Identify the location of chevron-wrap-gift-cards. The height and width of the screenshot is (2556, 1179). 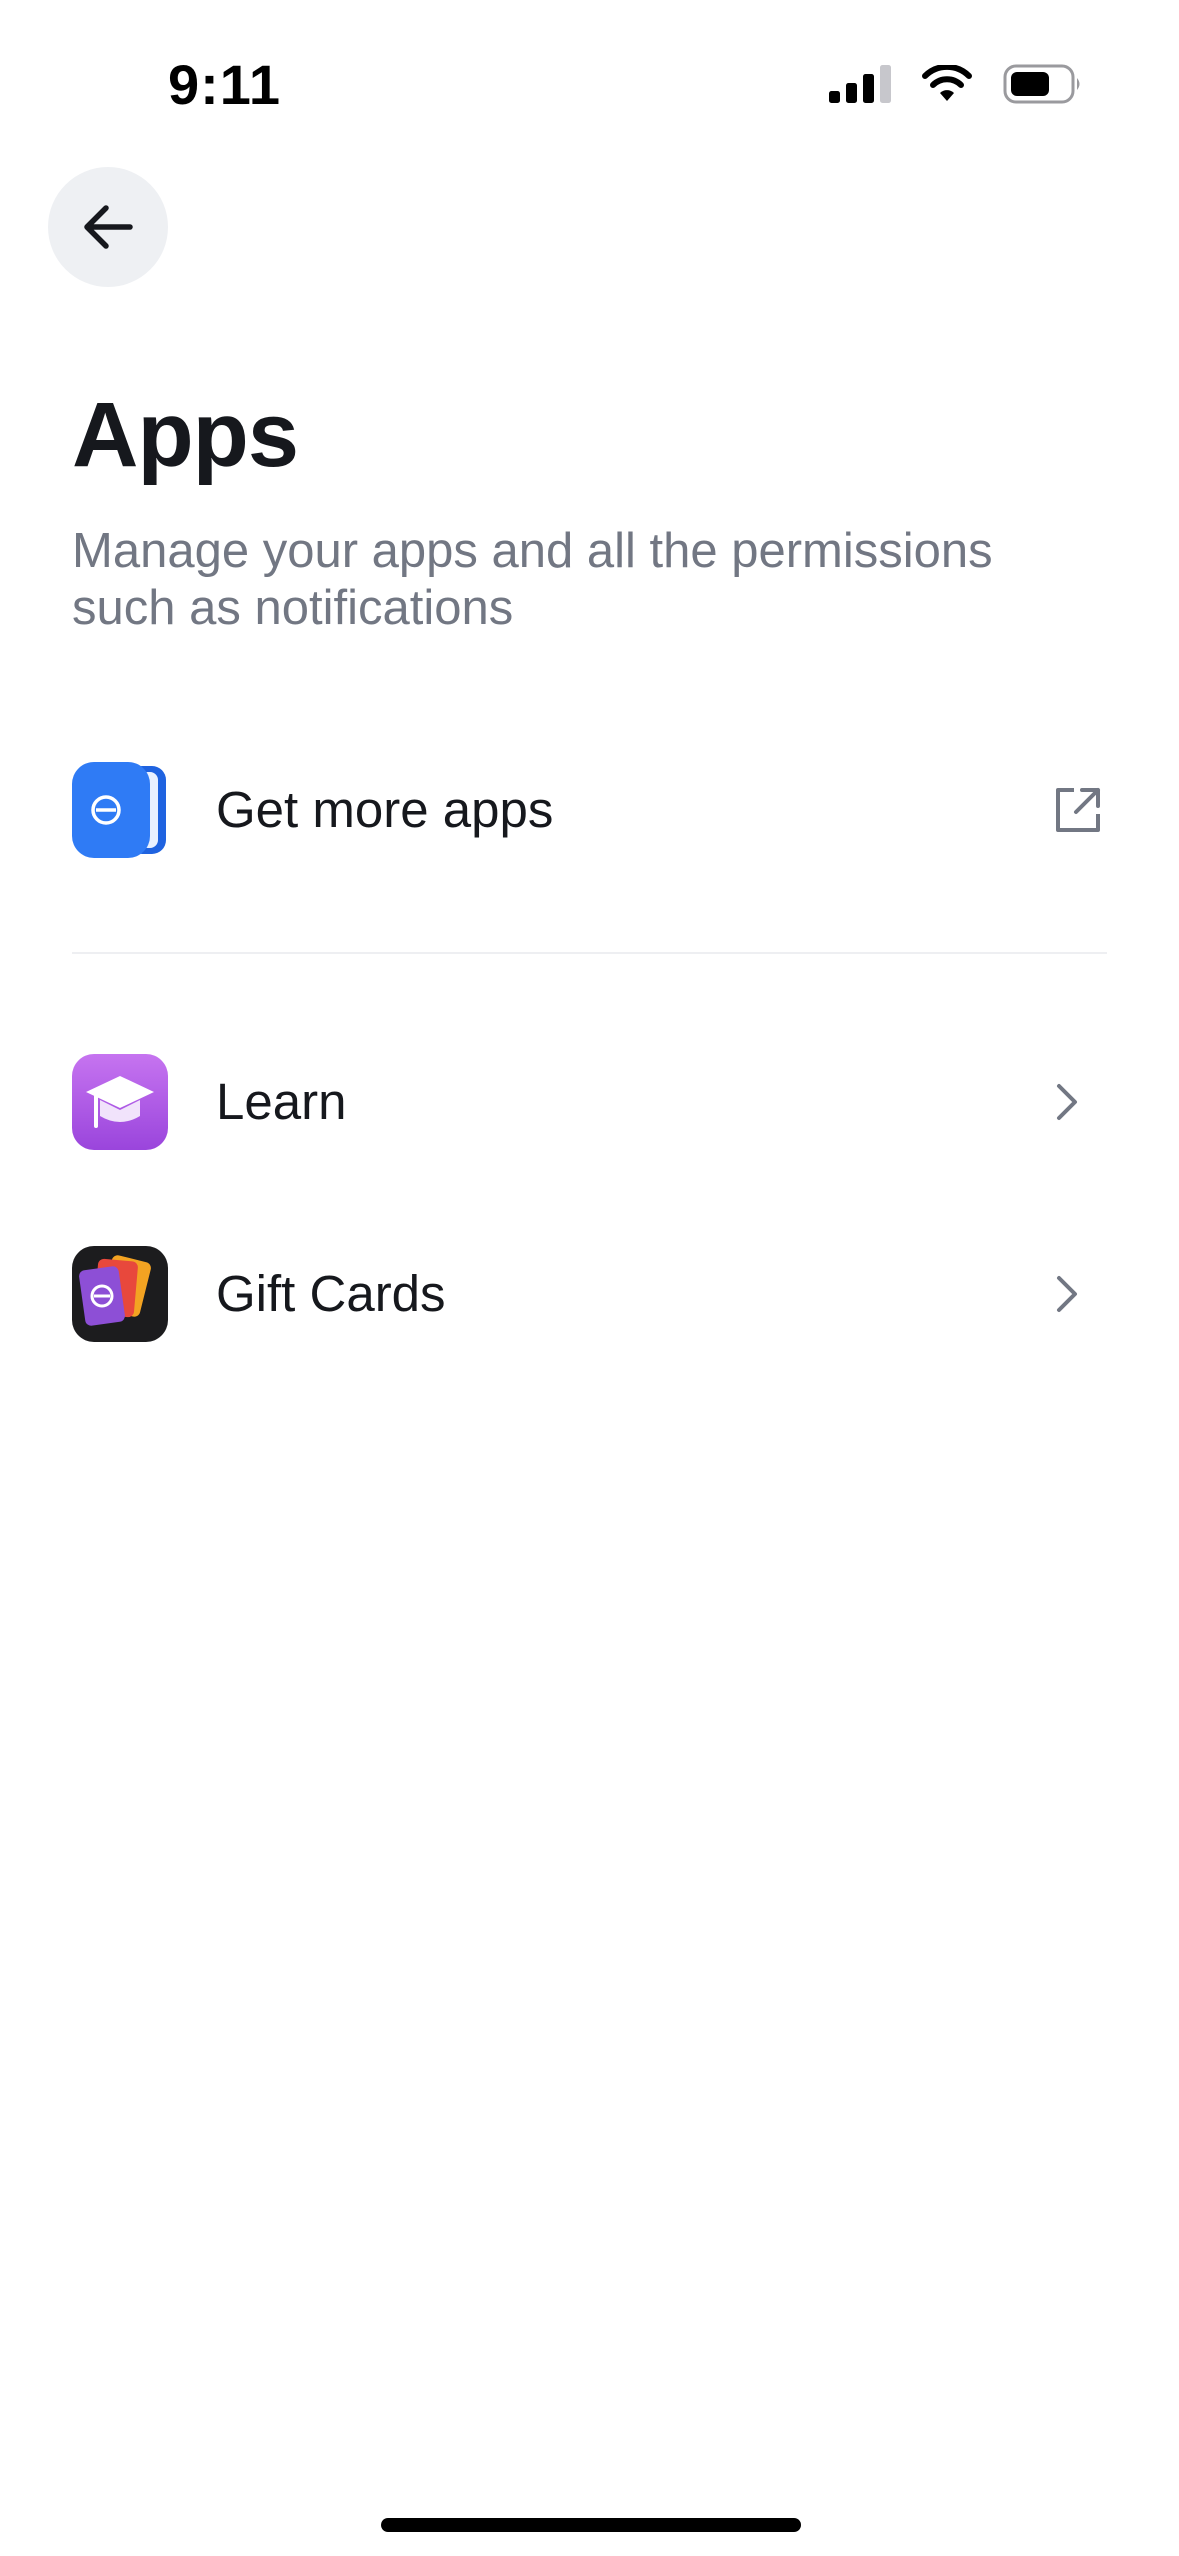
(1067, 1294).